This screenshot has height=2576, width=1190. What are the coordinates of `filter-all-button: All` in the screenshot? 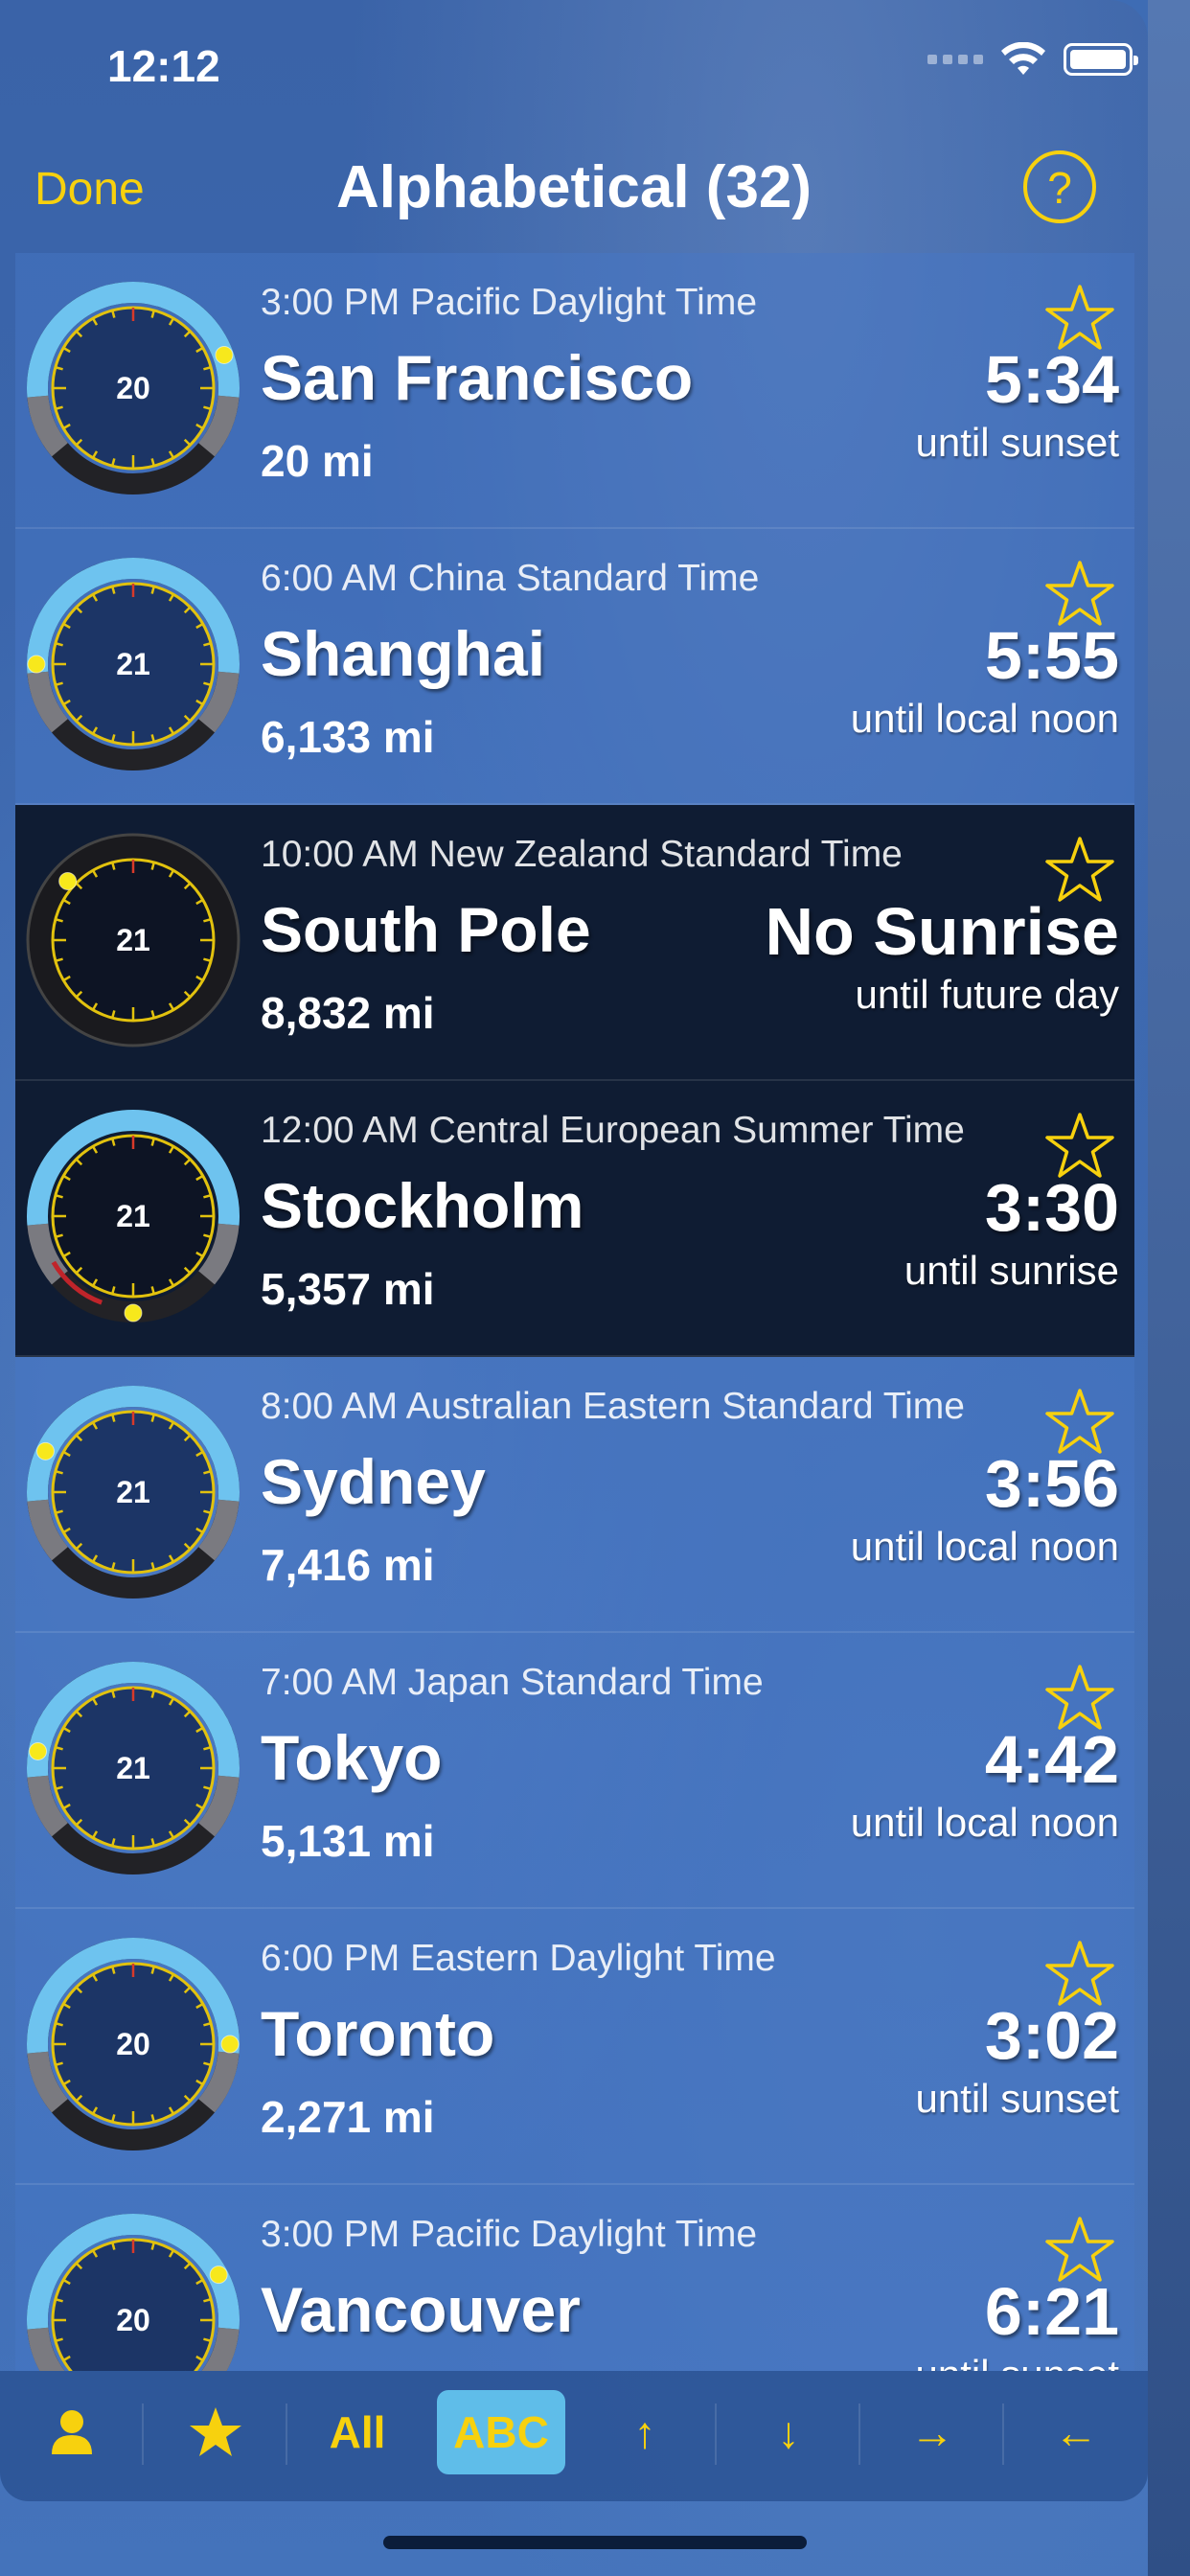 It's located at (358, 2432).